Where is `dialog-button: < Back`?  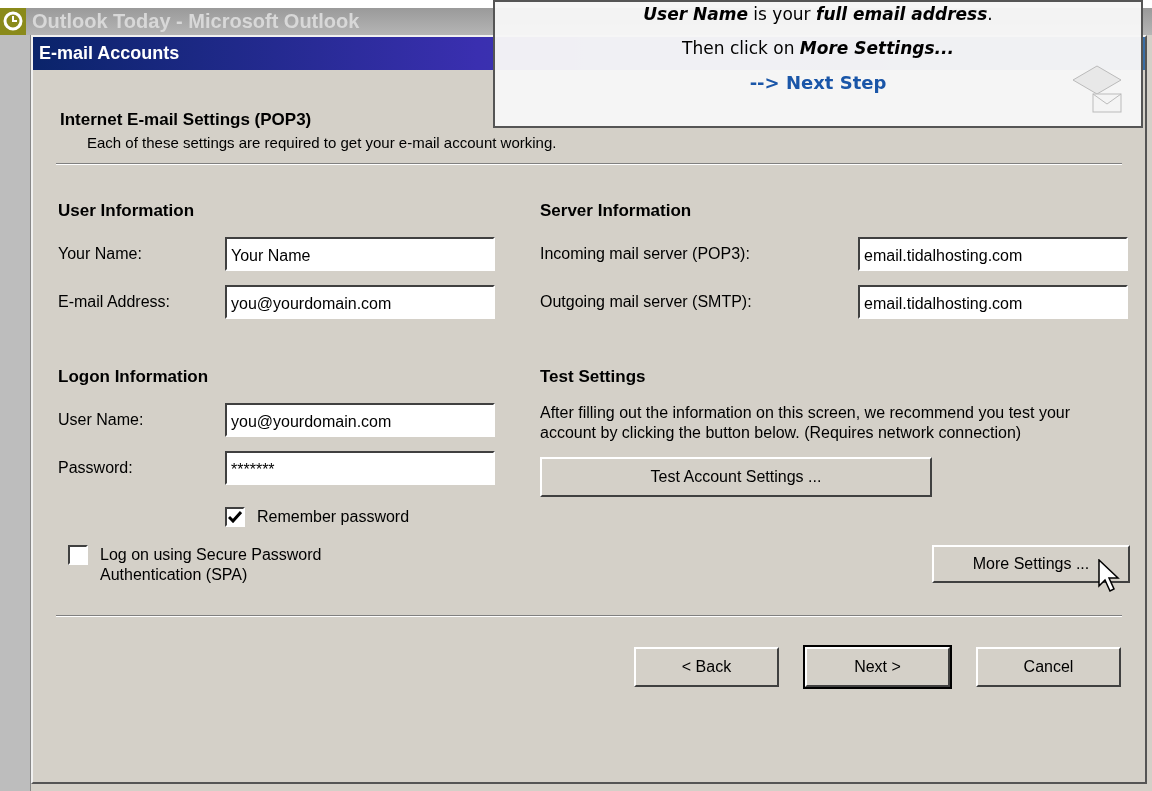 dialog-button: < Back is located at coordinates (706, 667).